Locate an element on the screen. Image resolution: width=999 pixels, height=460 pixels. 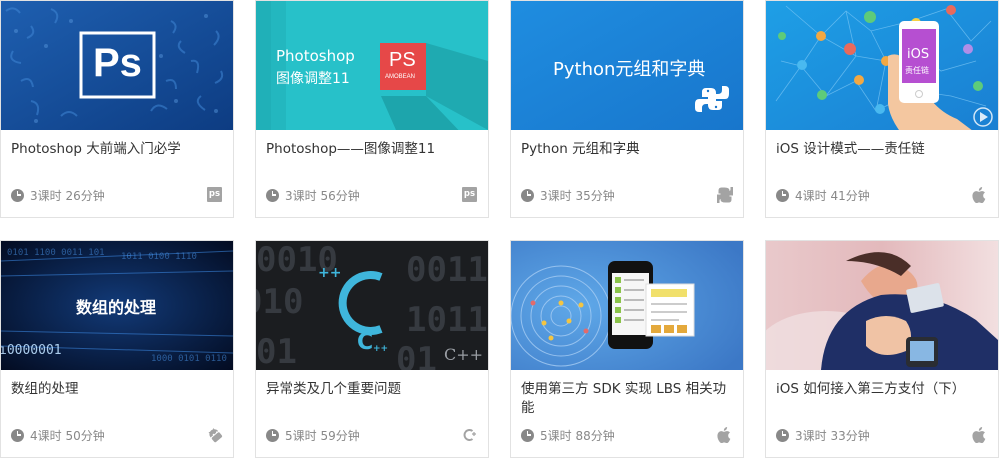
course-meta: 5课时 59分钟 is located at coordinates (313, 435).